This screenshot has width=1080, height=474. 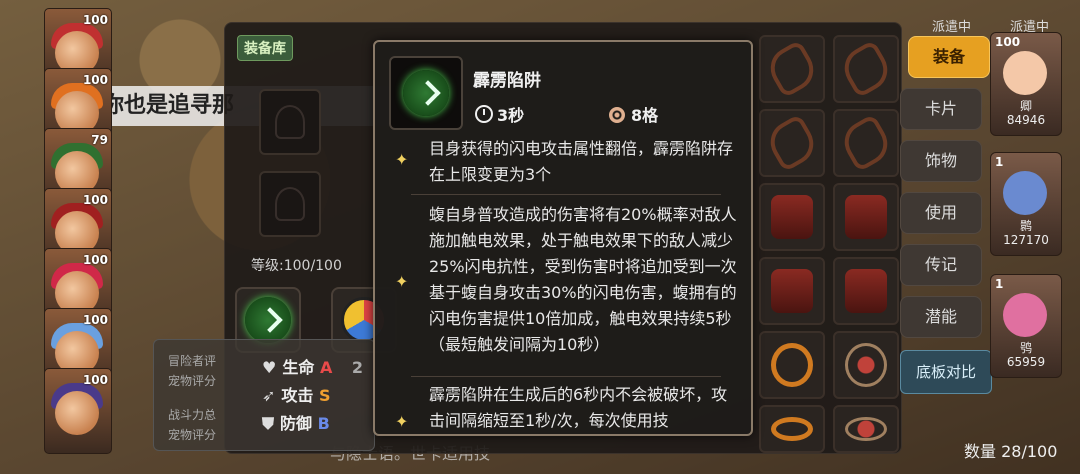 I want to click on bear-silhouette-icon, so click(x=290, y=204).